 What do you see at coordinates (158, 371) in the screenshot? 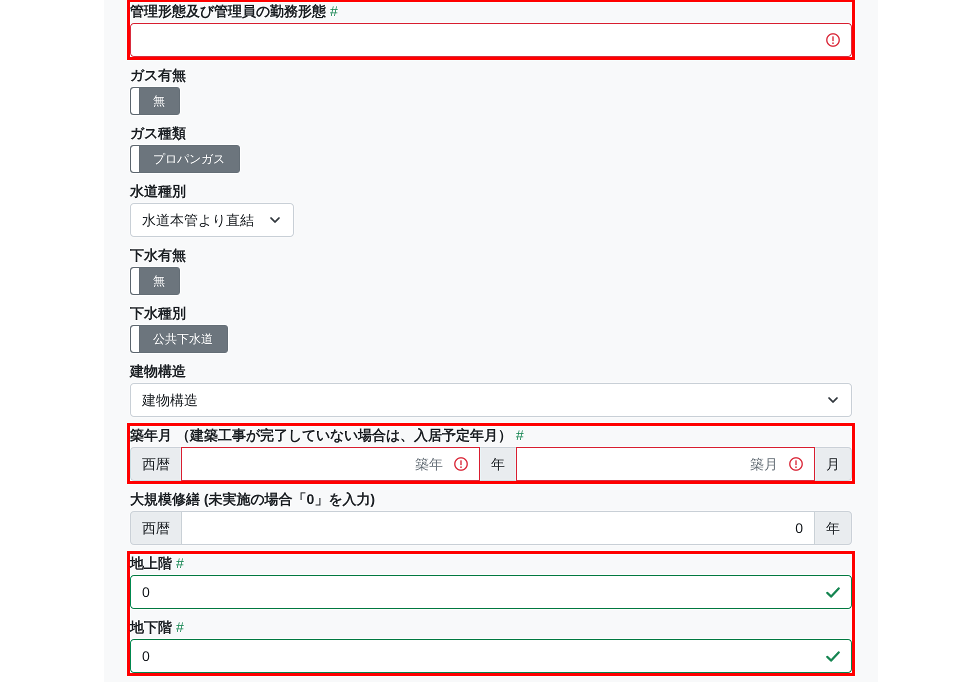
I see `field-label: 建物構造` at bounding box center [158, 371].